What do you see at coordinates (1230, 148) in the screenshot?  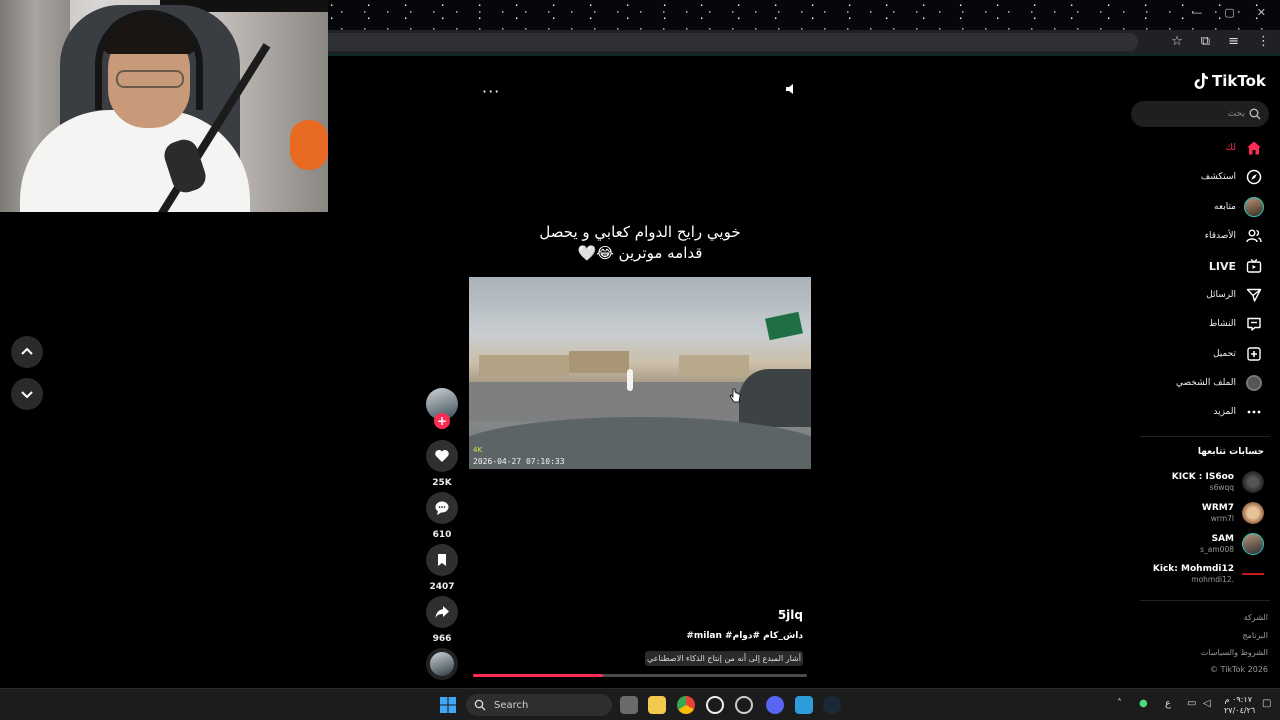 I see `sidebar-item-label: لك` at bounding box center [1230, 148].